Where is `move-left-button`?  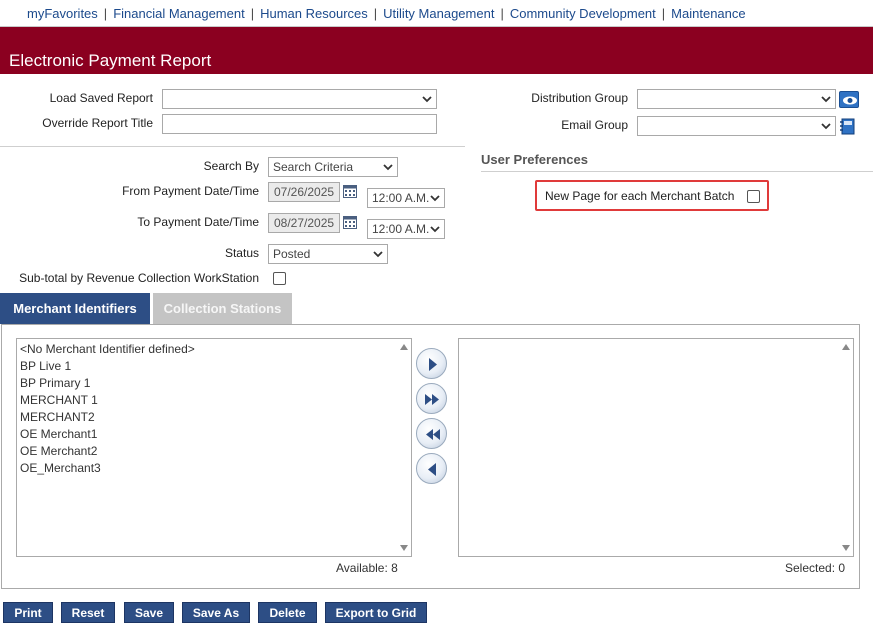
move-left-button is located at coordinates (431, 468).